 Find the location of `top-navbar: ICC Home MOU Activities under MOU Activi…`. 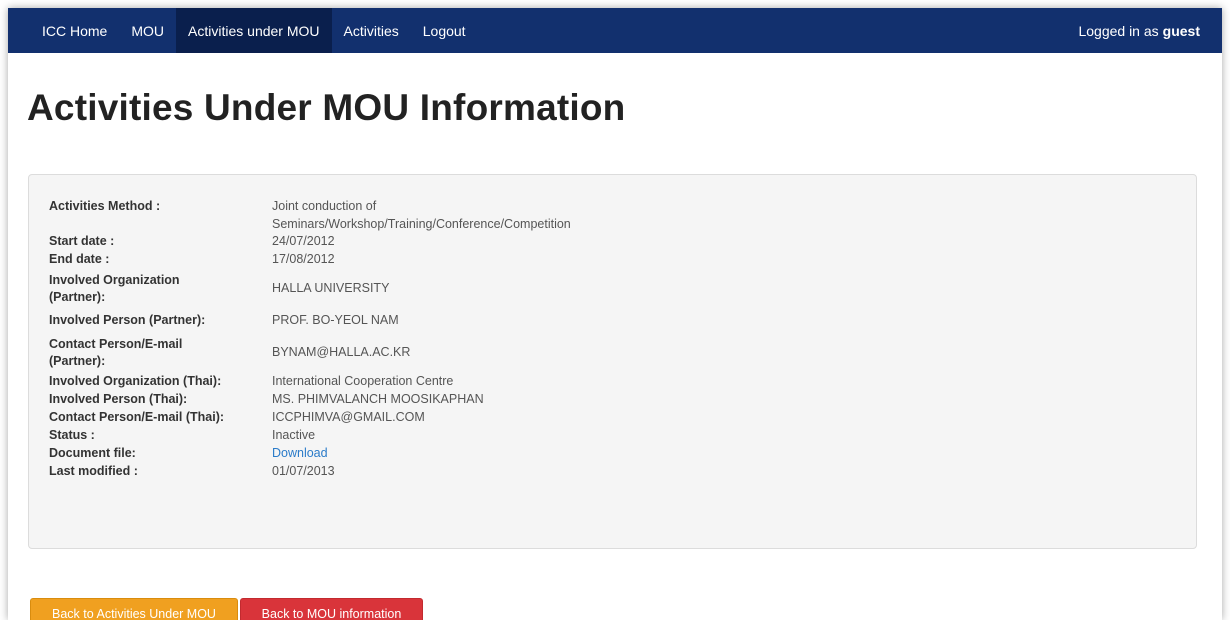

top-navbar: ICC Home MOU Activities under MOU Activi… is located at coordinates (615, 30).